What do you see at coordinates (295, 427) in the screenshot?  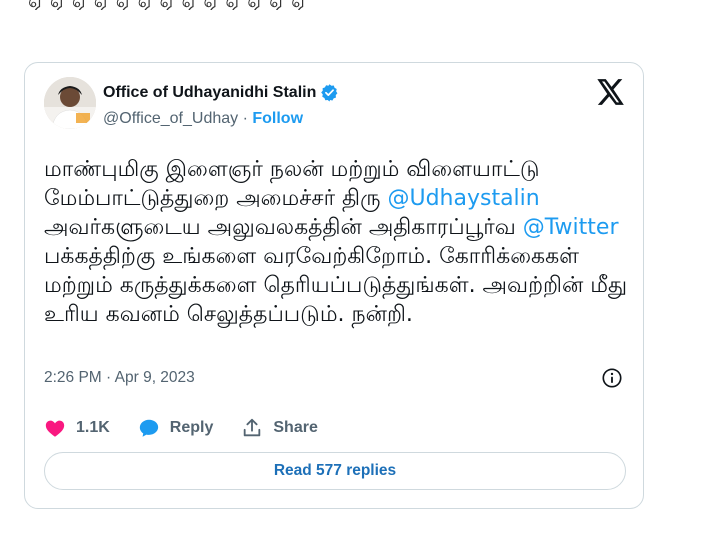 I see `share-label: Share` at bounding box center [295, 427].